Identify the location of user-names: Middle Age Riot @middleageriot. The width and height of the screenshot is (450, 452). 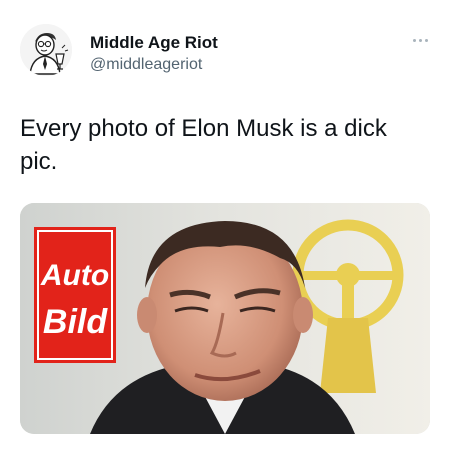
(154, 54).